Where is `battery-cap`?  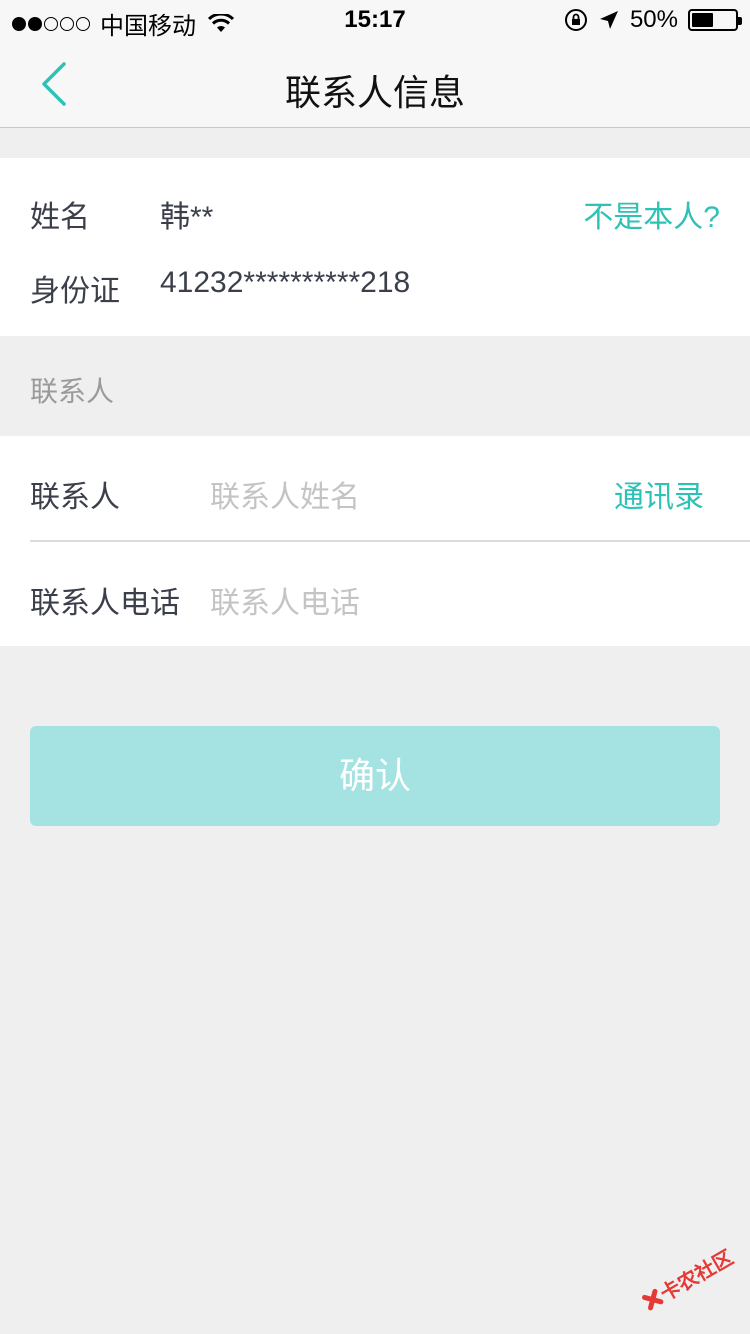 battery-cap is located at coordinates (740, 21).